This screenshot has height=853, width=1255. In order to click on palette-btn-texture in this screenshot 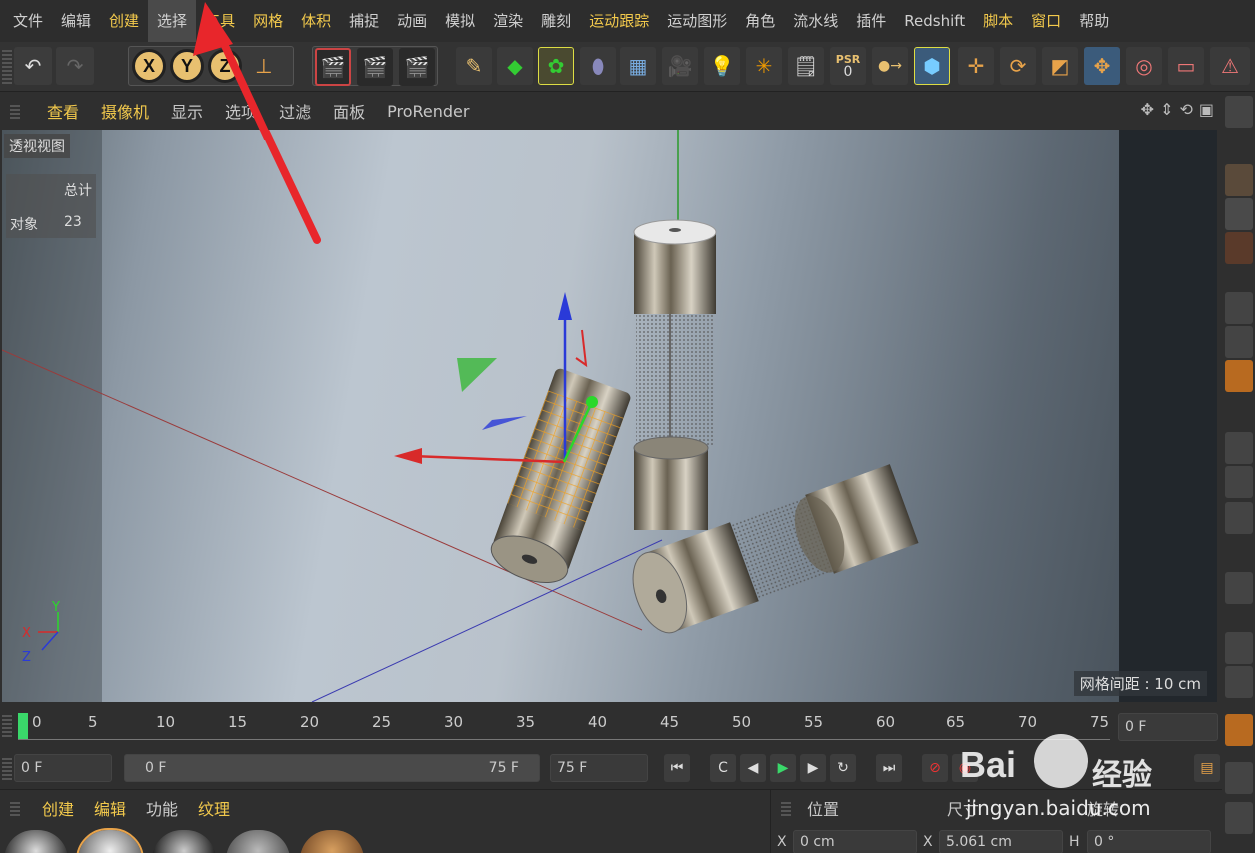, I will do `click(1239, 342)`.